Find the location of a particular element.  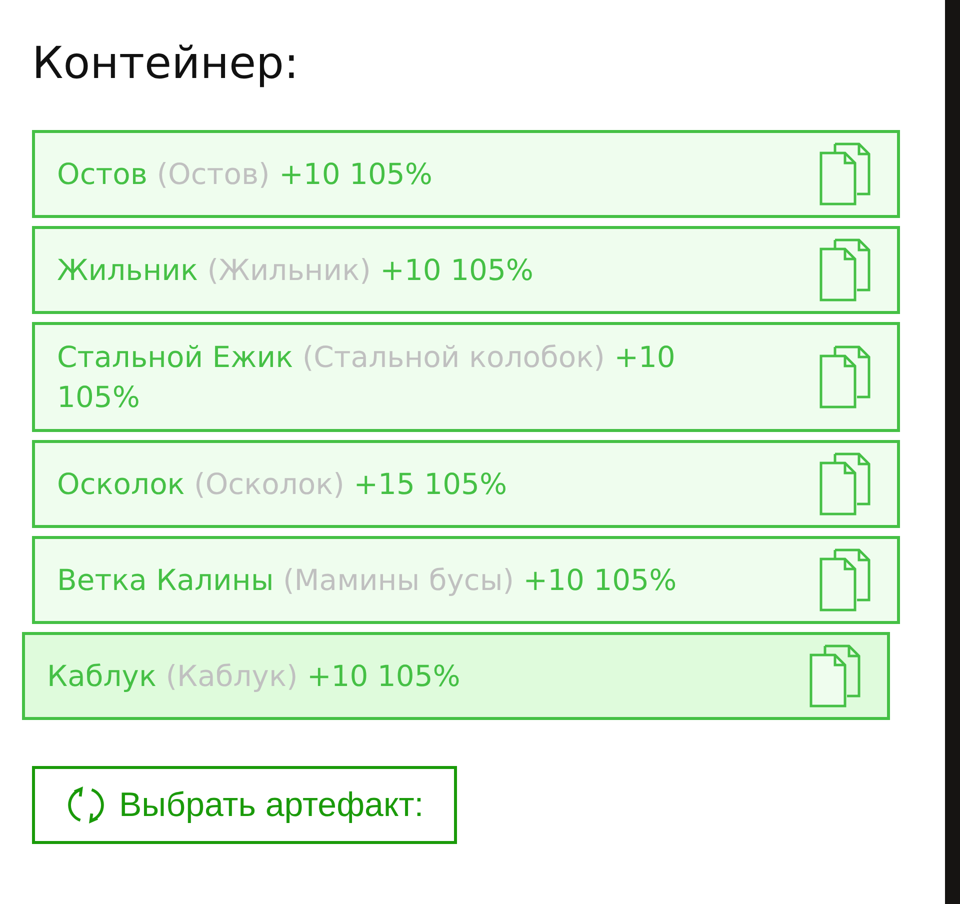

artifact-item: Осколок (Осколок) +15 105% is located at coordinates (466, 484).